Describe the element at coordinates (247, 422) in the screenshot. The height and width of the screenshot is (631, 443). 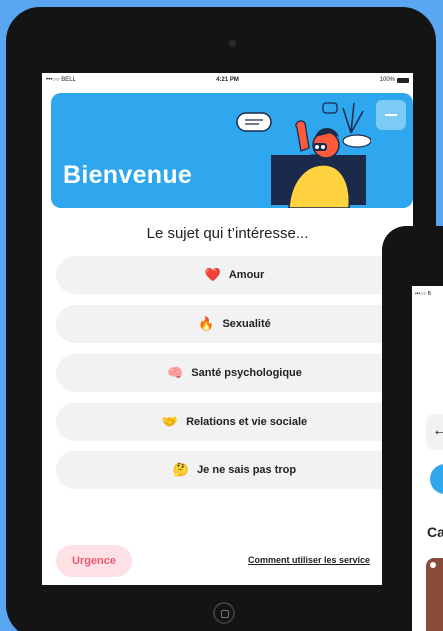
I see `topic-label: Relations et vie sociale` at that location.